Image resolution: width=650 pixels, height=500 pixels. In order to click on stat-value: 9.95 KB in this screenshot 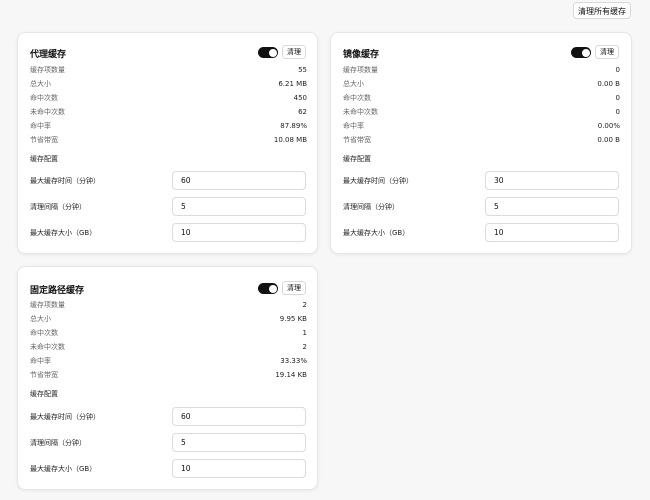, I will do `click(293, 319)`.